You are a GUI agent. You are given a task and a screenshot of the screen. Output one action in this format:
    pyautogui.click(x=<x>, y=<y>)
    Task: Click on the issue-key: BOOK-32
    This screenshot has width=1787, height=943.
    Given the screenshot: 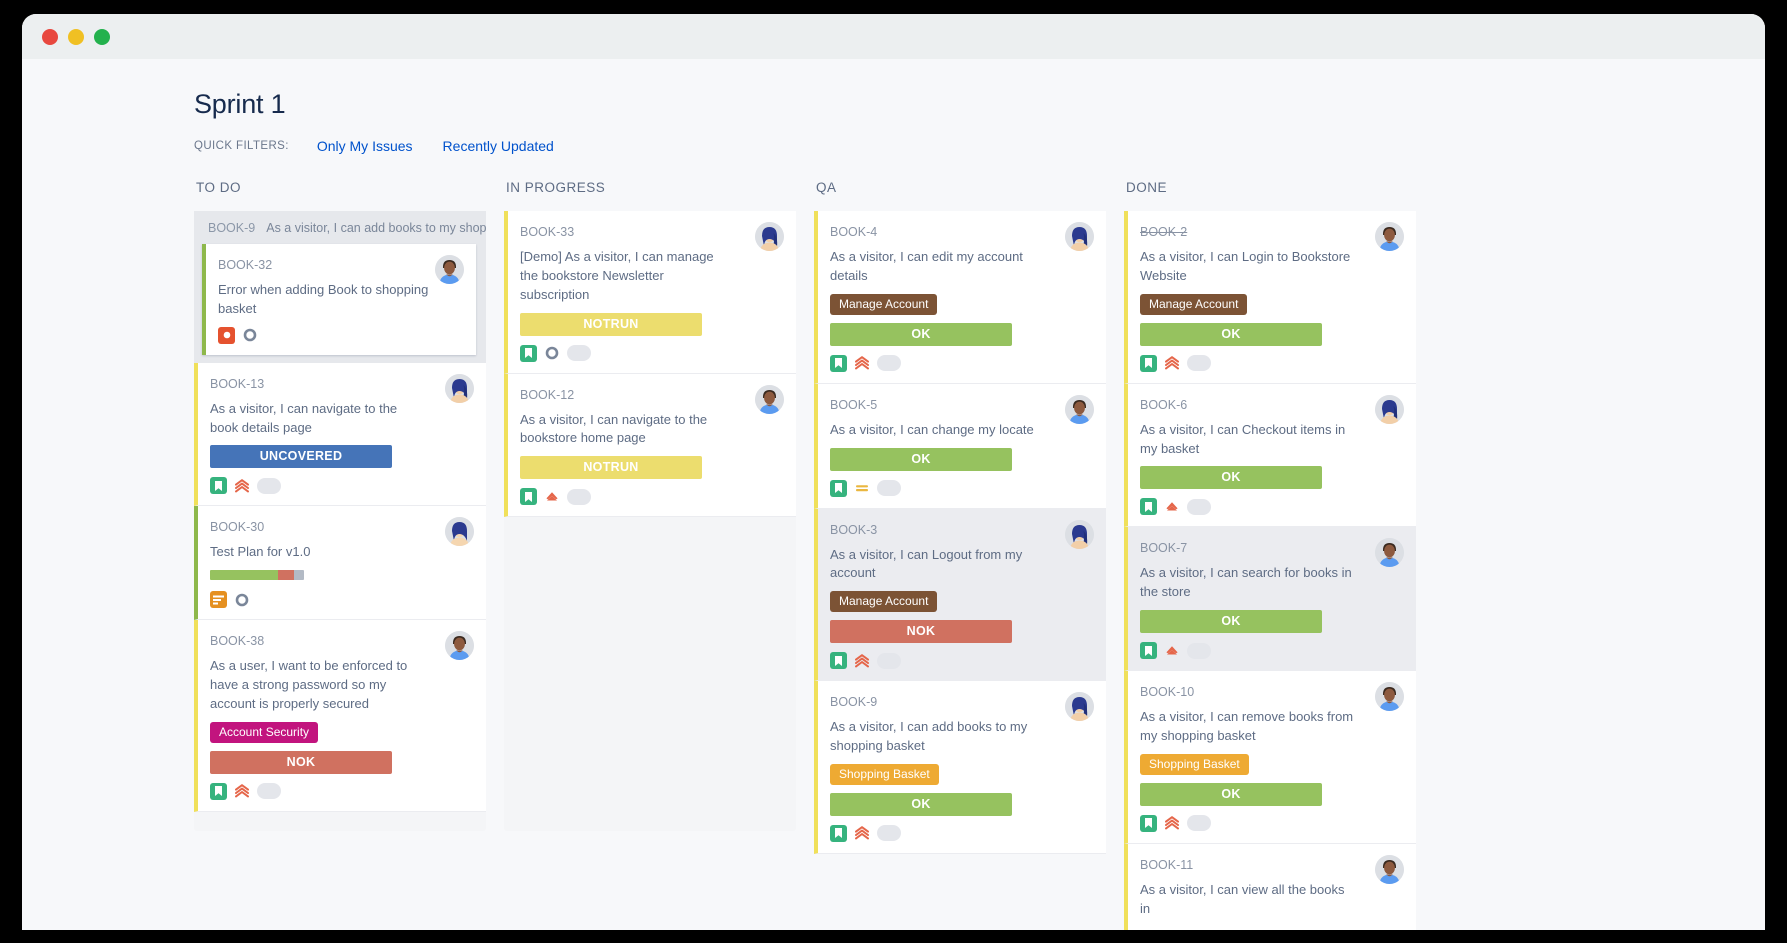 What is the action you would take?
    pyautogui.click(x=245, y=265)
    